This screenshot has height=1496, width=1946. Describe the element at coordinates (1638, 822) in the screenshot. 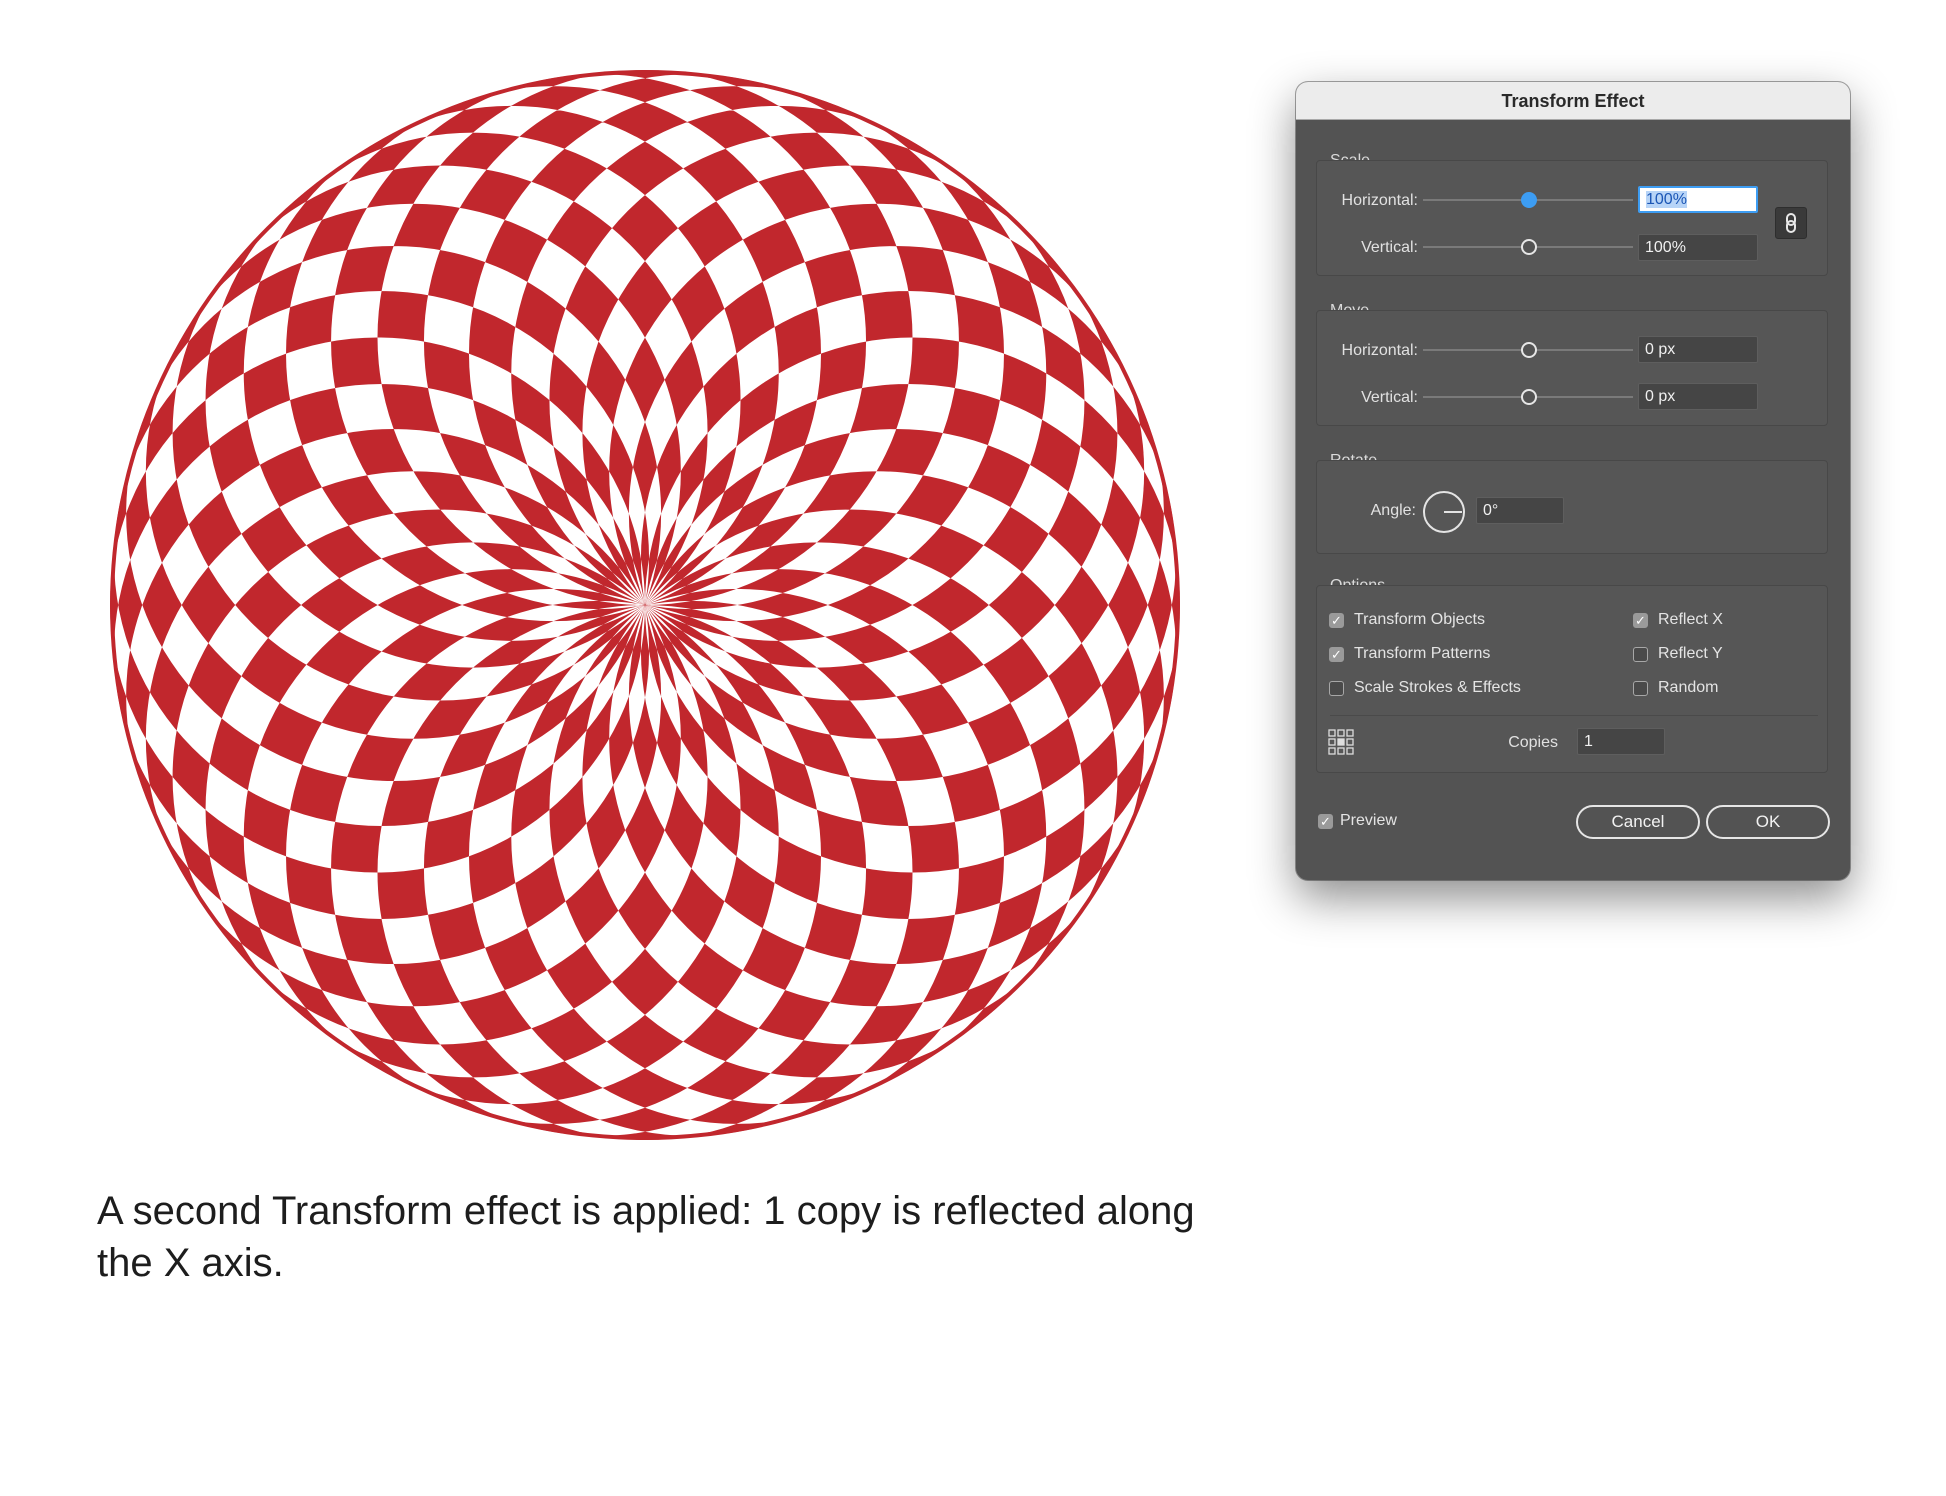

I see `cancel-button: Cancel` at that location.